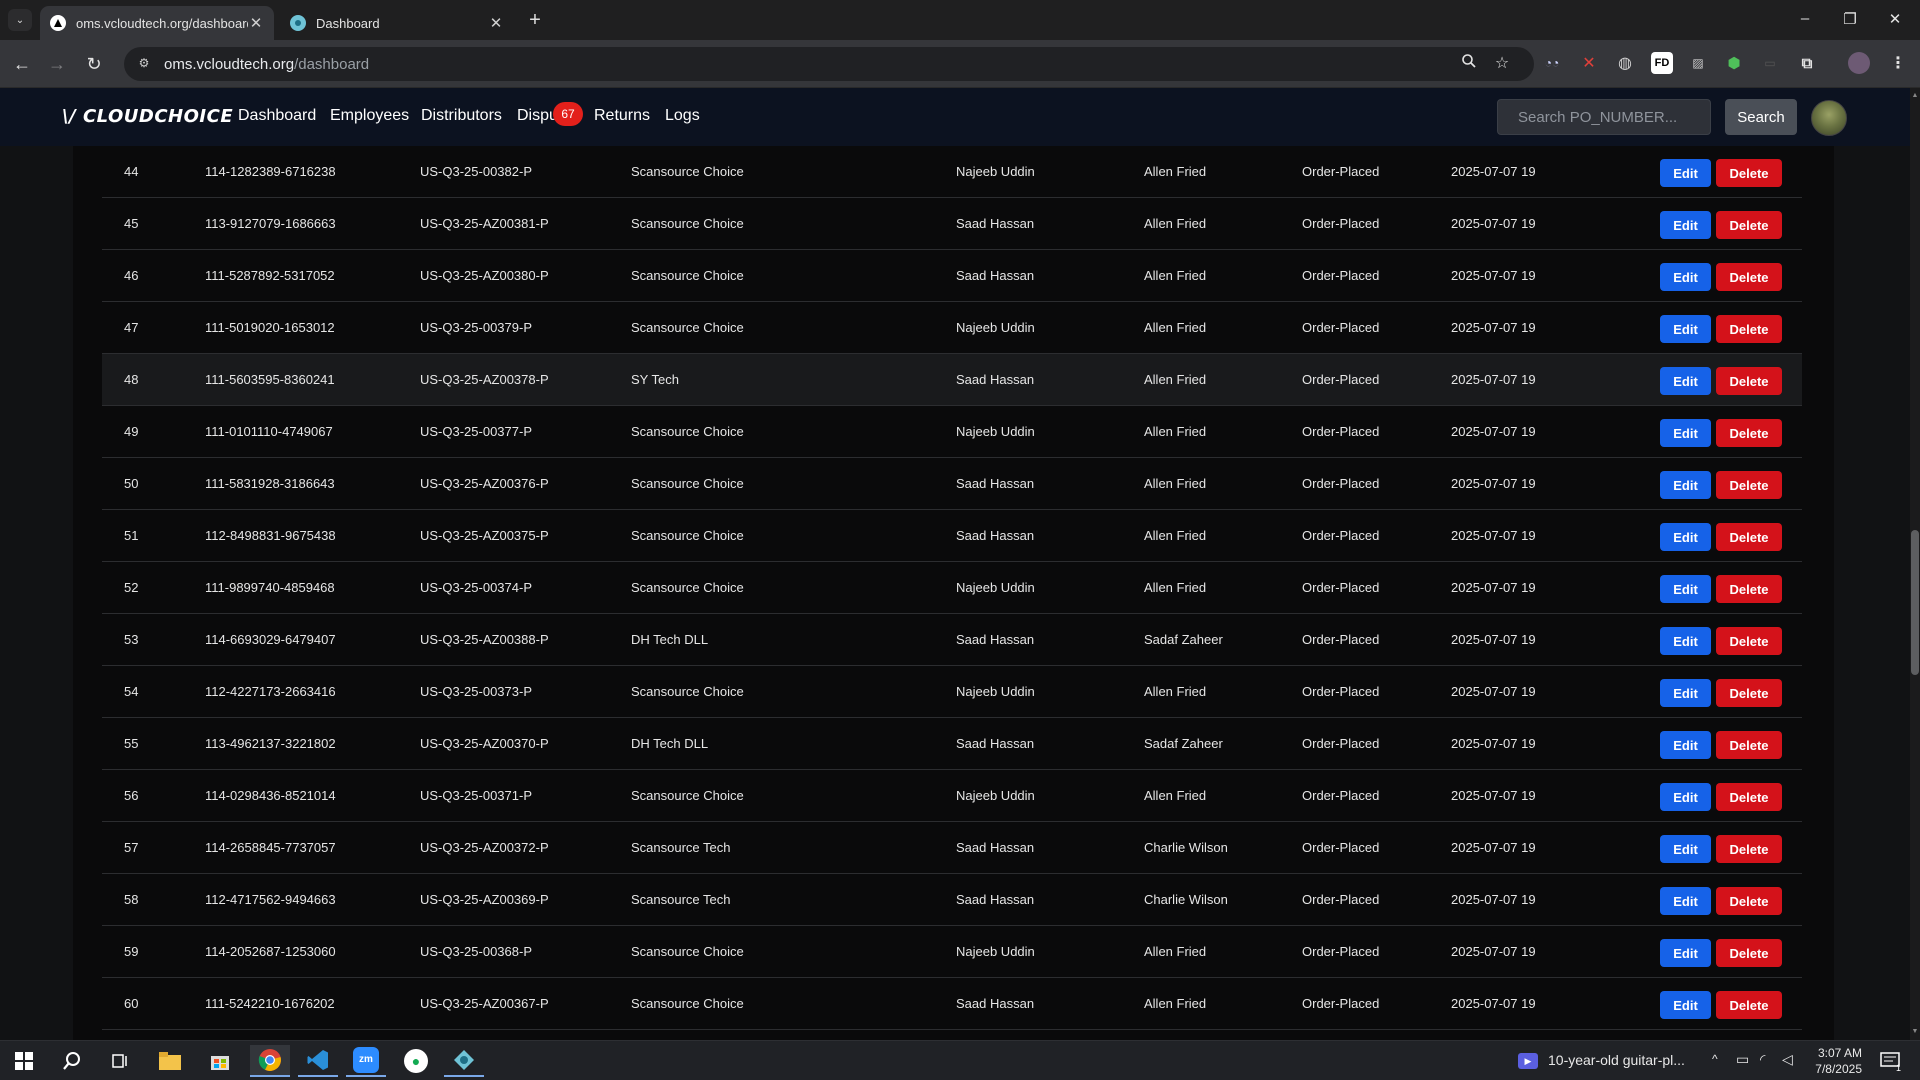  I want to click on search-icon, so click(72, 1061).